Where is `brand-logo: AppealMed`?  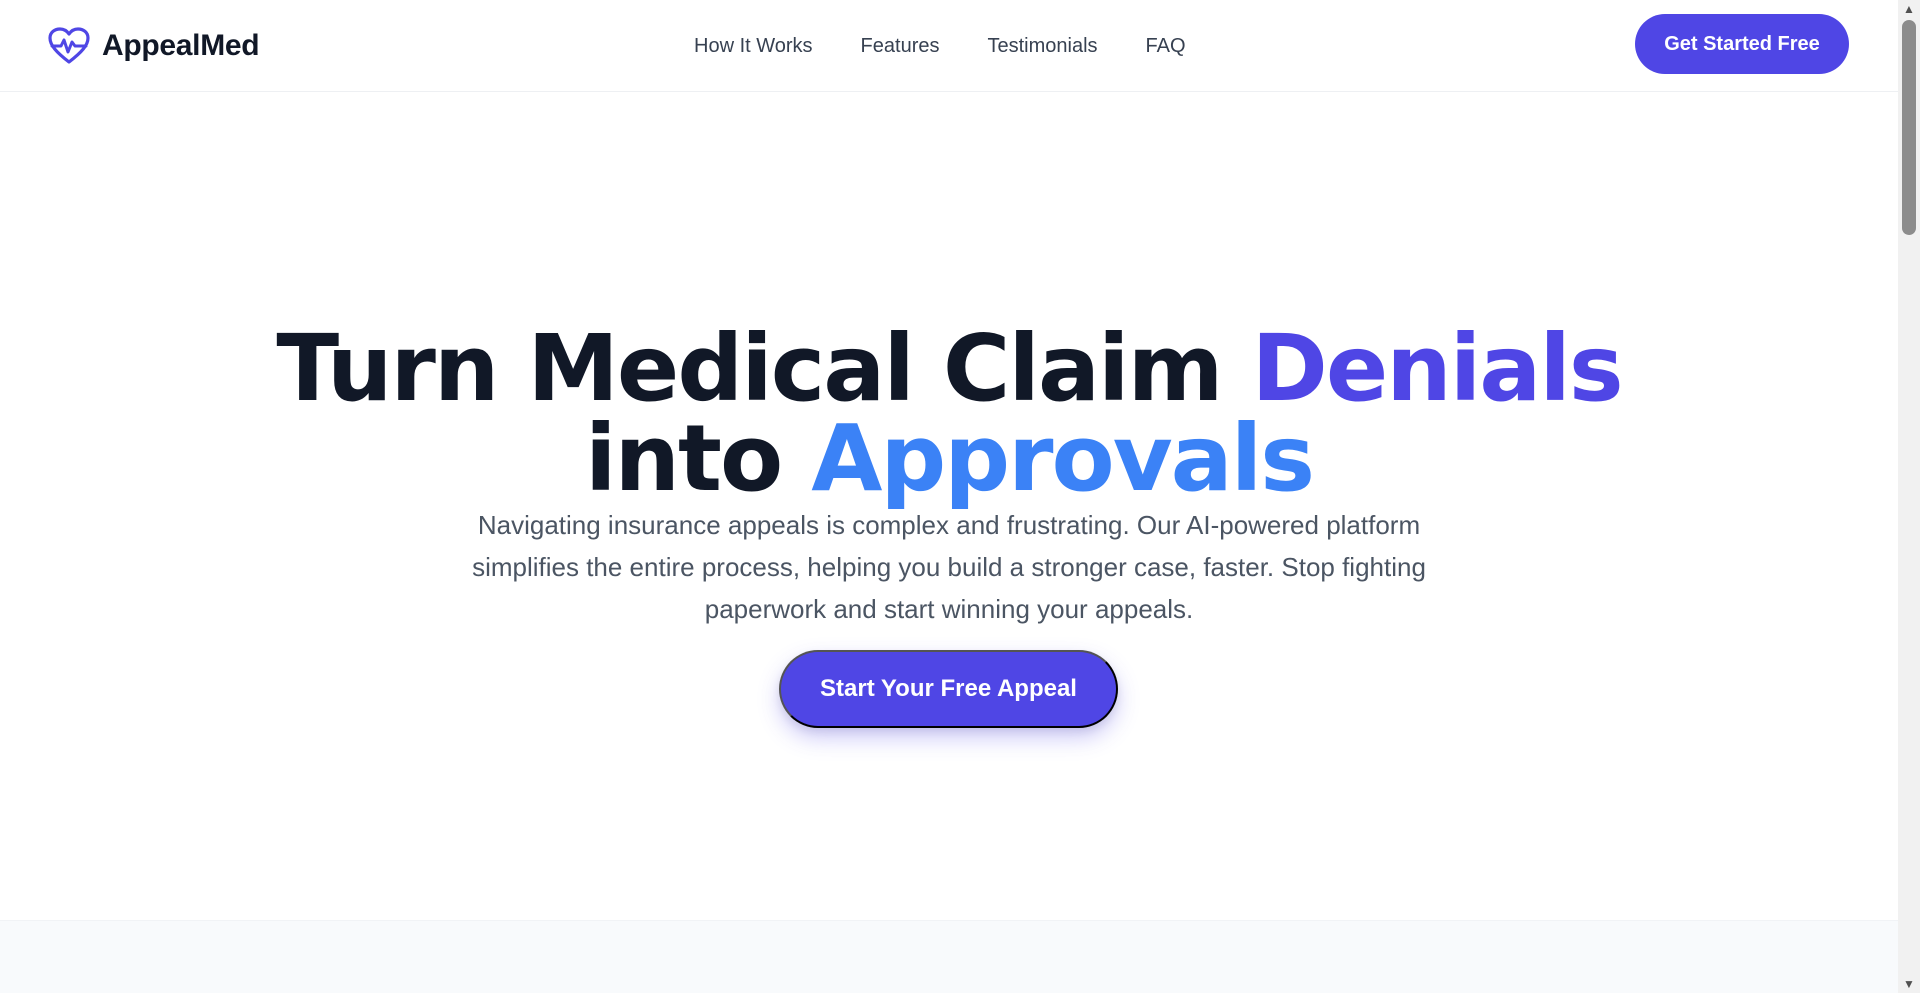 brand-logo: AppealMed is located at coordinates (154, 46).